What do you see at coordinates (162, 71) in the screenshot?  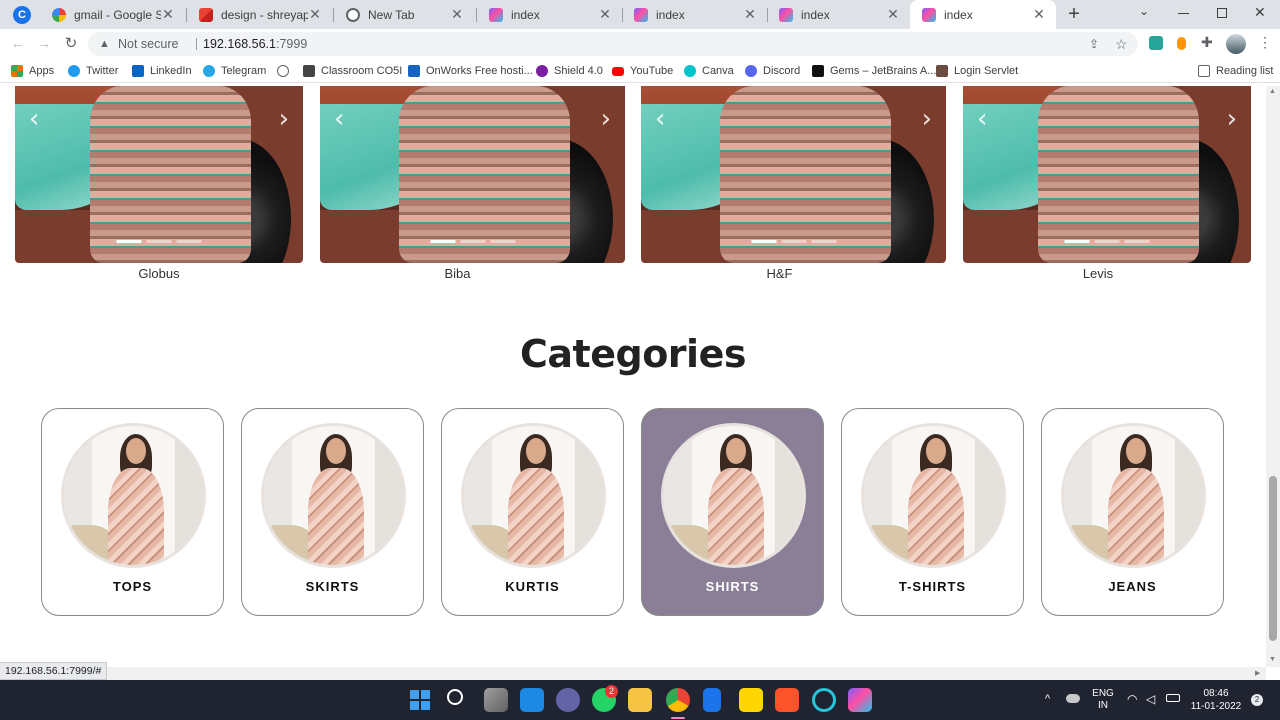 I see `bookmark-linkedin: LinkedIn` at bounding box center [162, 71].